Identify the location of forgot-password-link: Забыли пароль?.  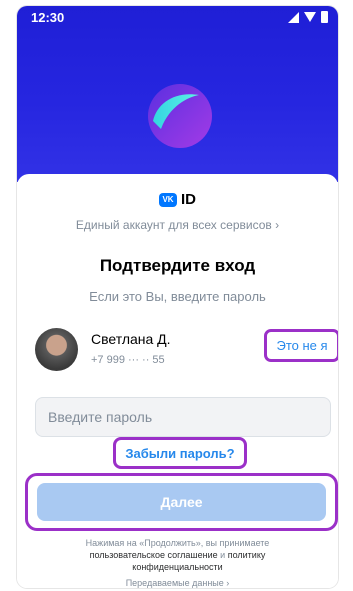
(180, 453).